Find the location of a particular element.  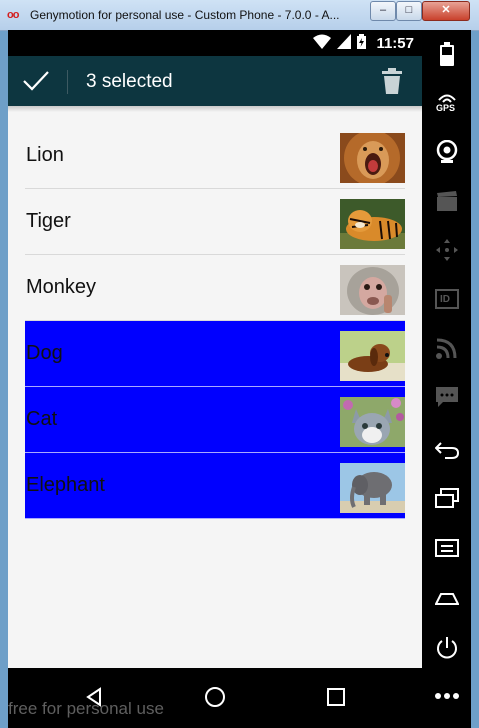

back-arrow-icon is located at coordinates (446, 450).